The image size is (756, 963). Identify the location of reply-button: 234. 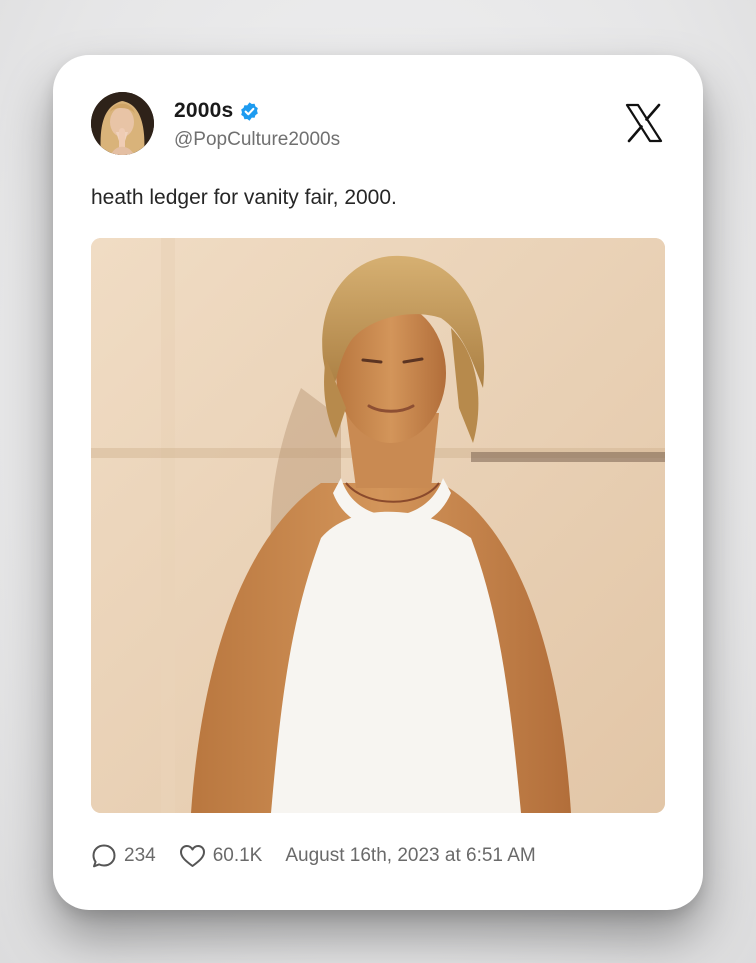
(123, 856).